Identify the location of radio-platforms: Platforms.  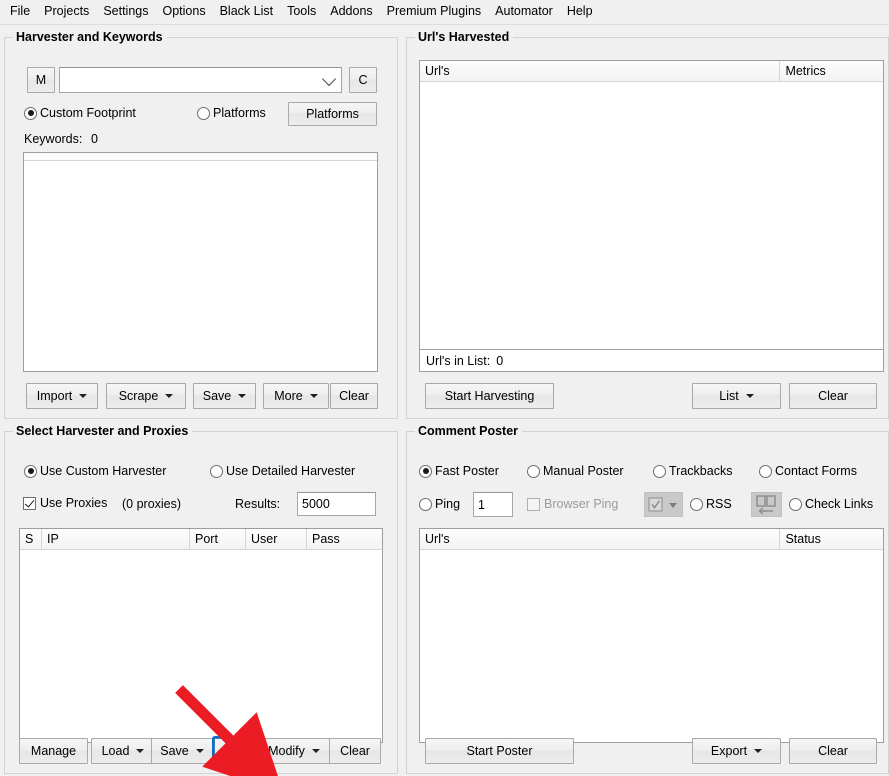
(231, 113).